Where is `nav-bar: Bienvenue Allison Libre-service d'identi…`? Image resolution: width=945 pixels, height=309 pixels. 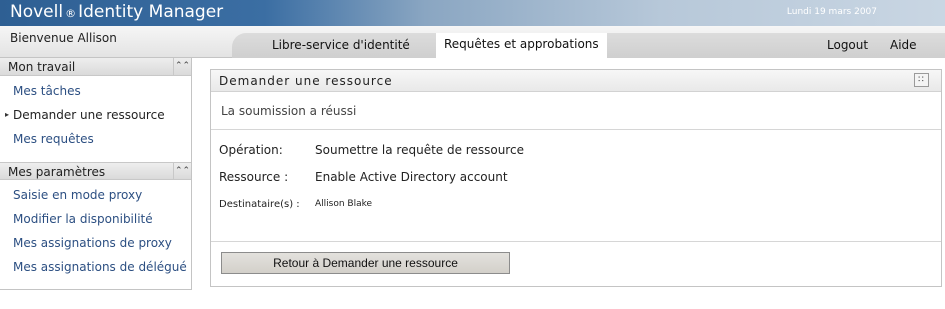
nav-bar: Bienvenue Allison Libre-service d'identi… is located at coordinates (472, 42).